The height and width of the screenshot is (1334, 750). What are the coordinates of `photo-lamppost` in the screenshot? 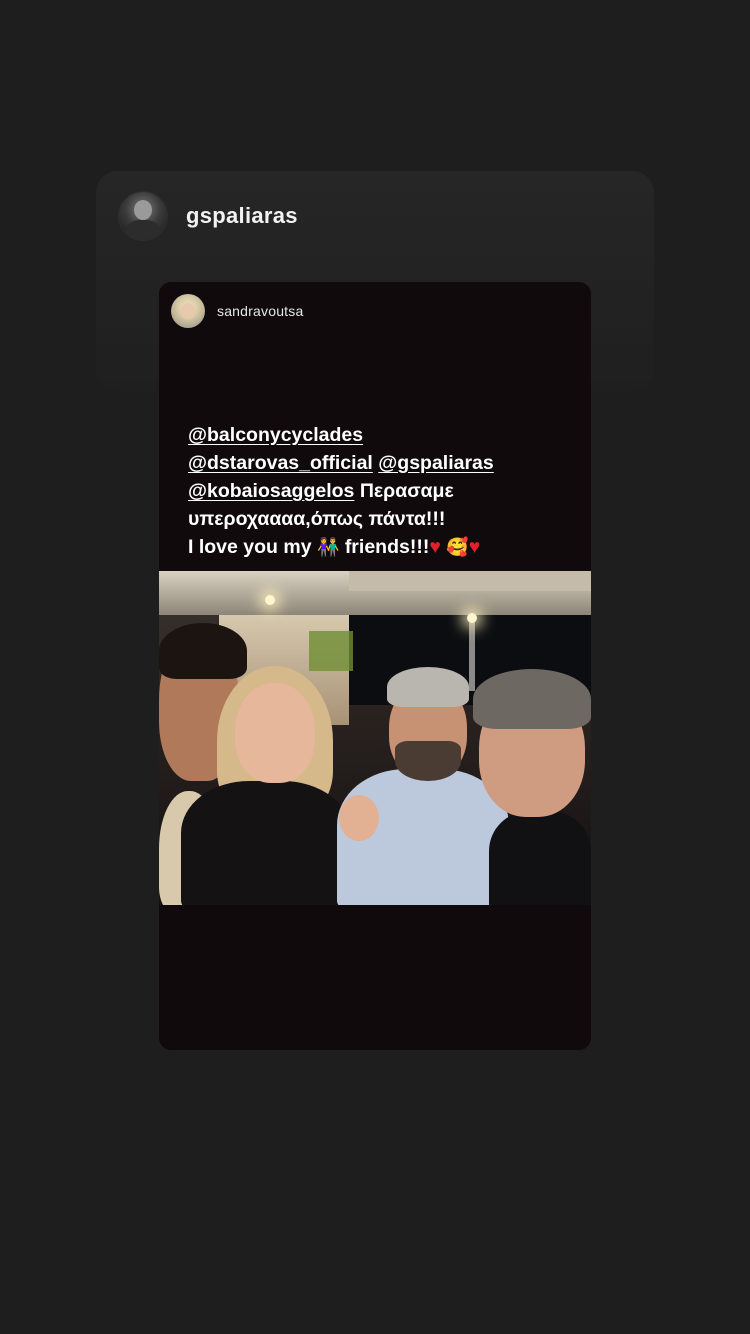 It's located at (472, 656).